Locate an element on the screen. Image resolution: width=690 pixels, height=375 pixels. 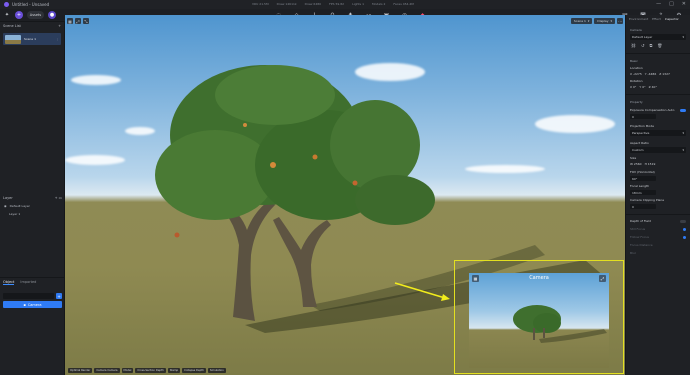
window-controls: — □ ✕ is located at coordinates (671, 4).